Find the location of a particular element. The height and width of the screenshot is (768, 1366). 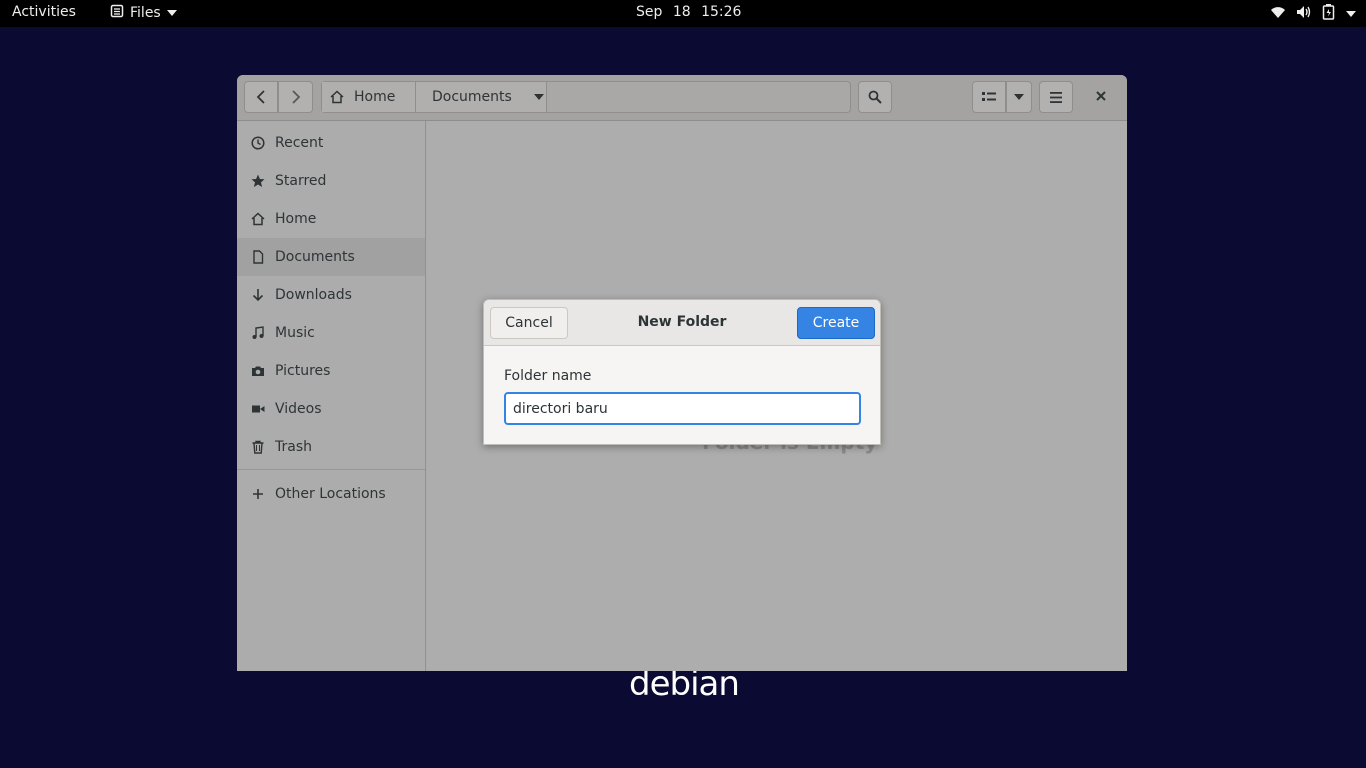

path-home-button: Home is located at coordinates (369, 97).